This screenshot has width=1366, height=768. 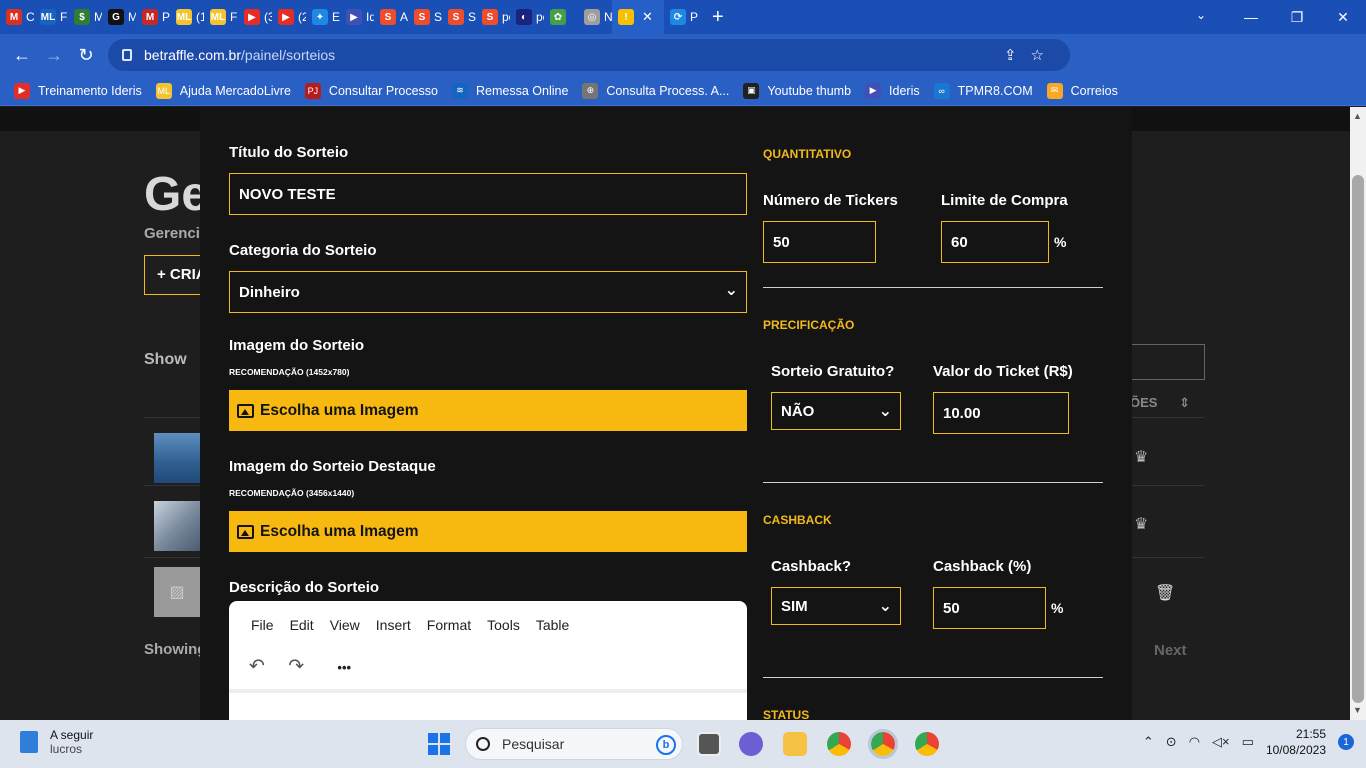 What do you see at coordinates (296, 666) in the screenshot?
I see `redo-icon: ↷` at bounding box center [296, 666].